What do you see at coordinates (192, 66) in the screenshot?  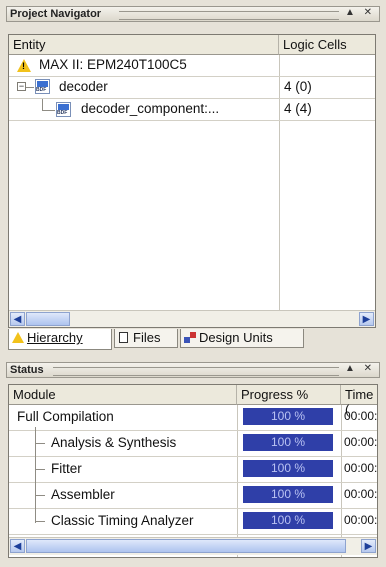 I see `table-row: MAX II: EPM240T100C5` at bounding box center [192, 66].